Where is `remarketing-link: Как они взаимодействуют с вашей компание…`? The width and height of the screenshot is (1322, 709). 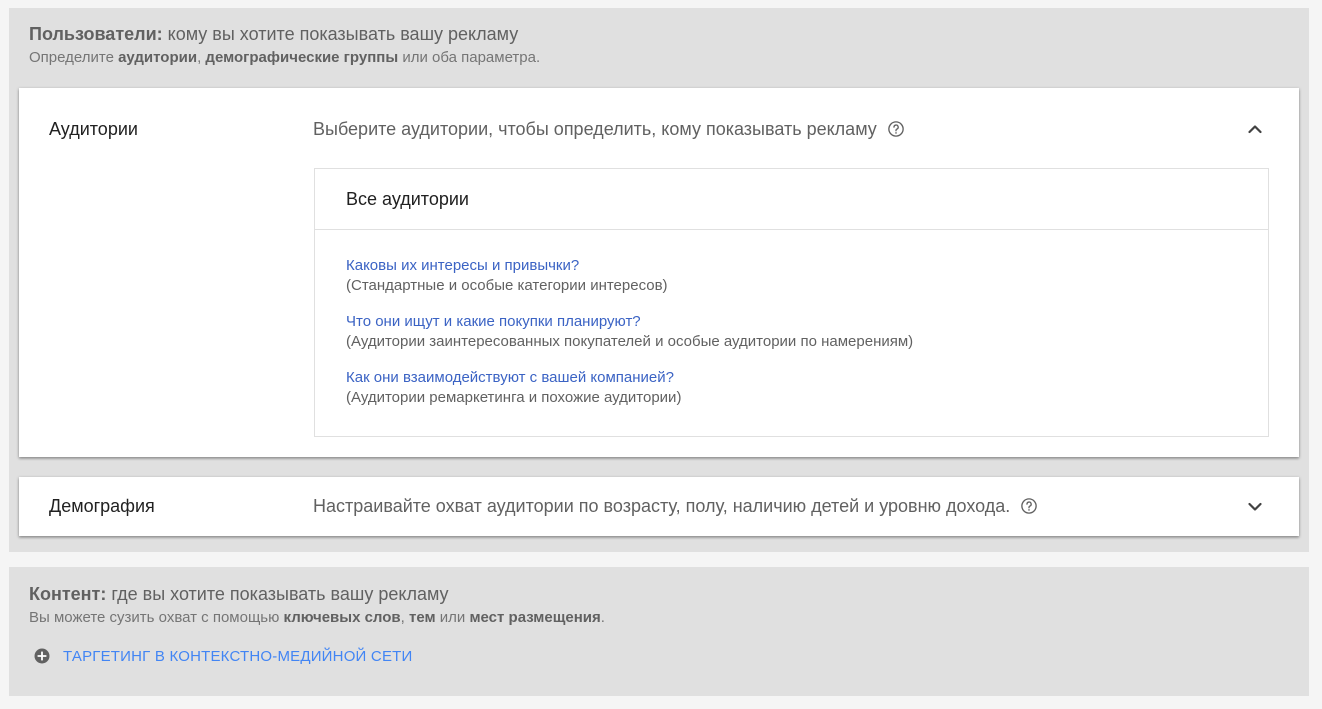
remarketing-link: Как они взаимодействуют с вашей компание… is located at coordinates (513, 378).